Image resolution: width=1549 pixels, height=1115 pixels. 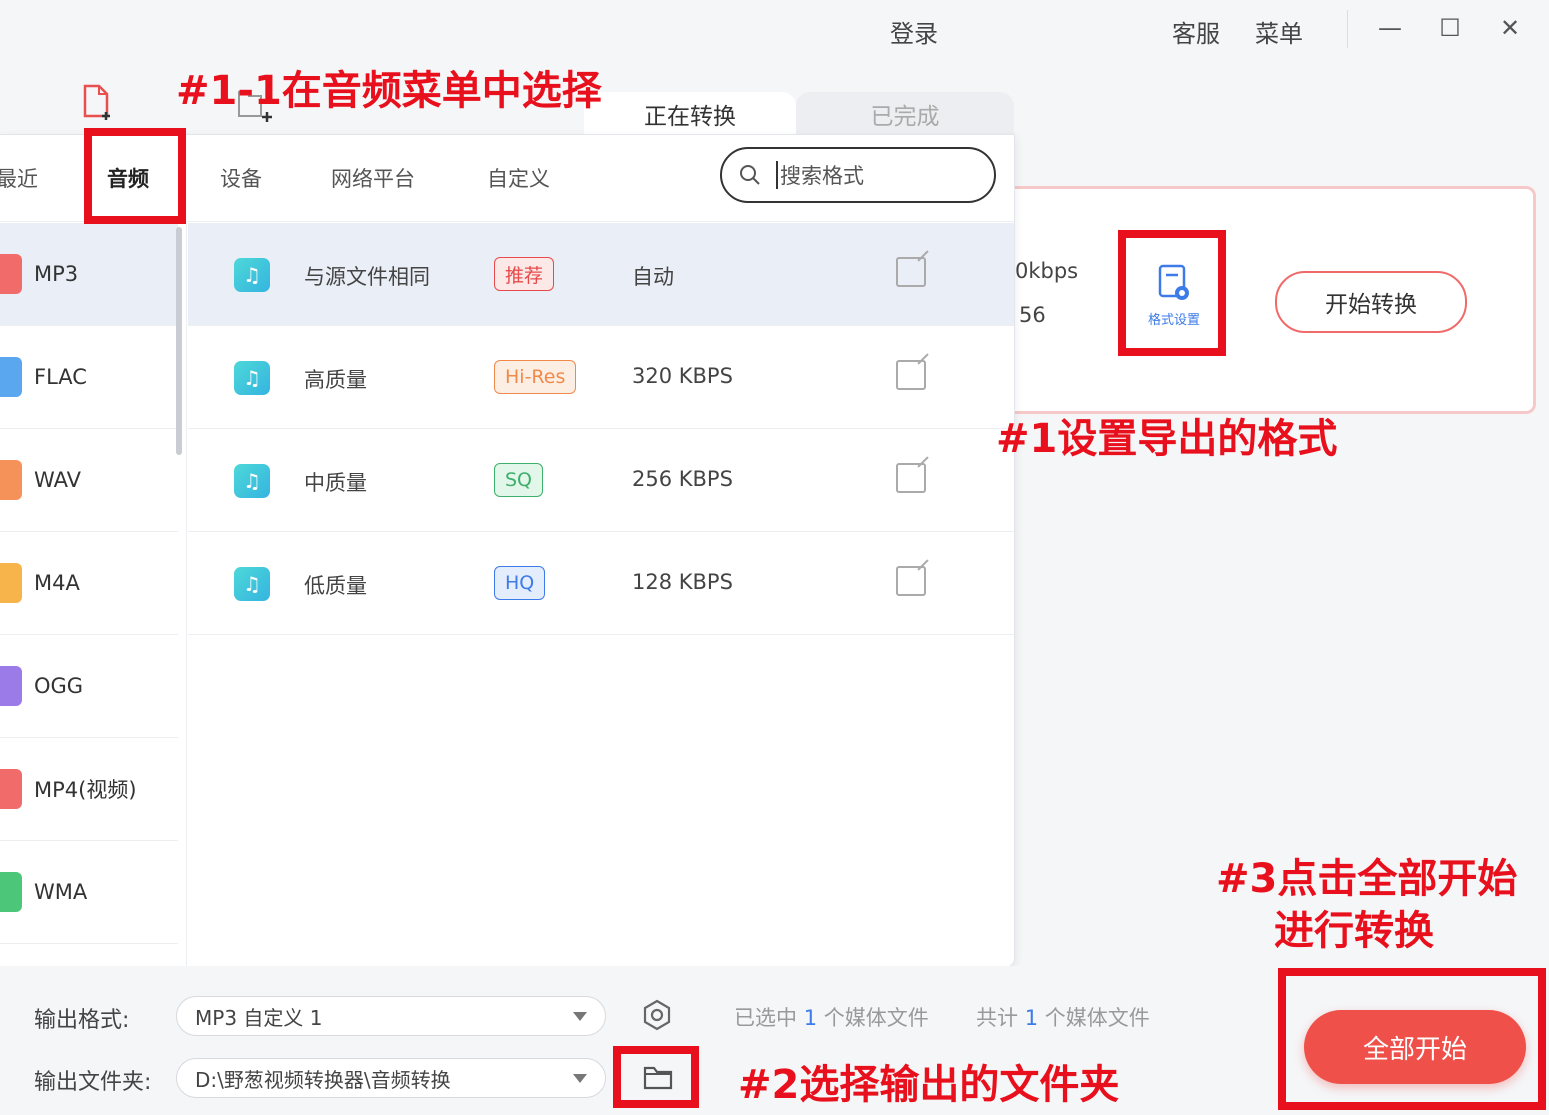 I want to click on format-label: MP4(视频), so click(x=85, y=790).